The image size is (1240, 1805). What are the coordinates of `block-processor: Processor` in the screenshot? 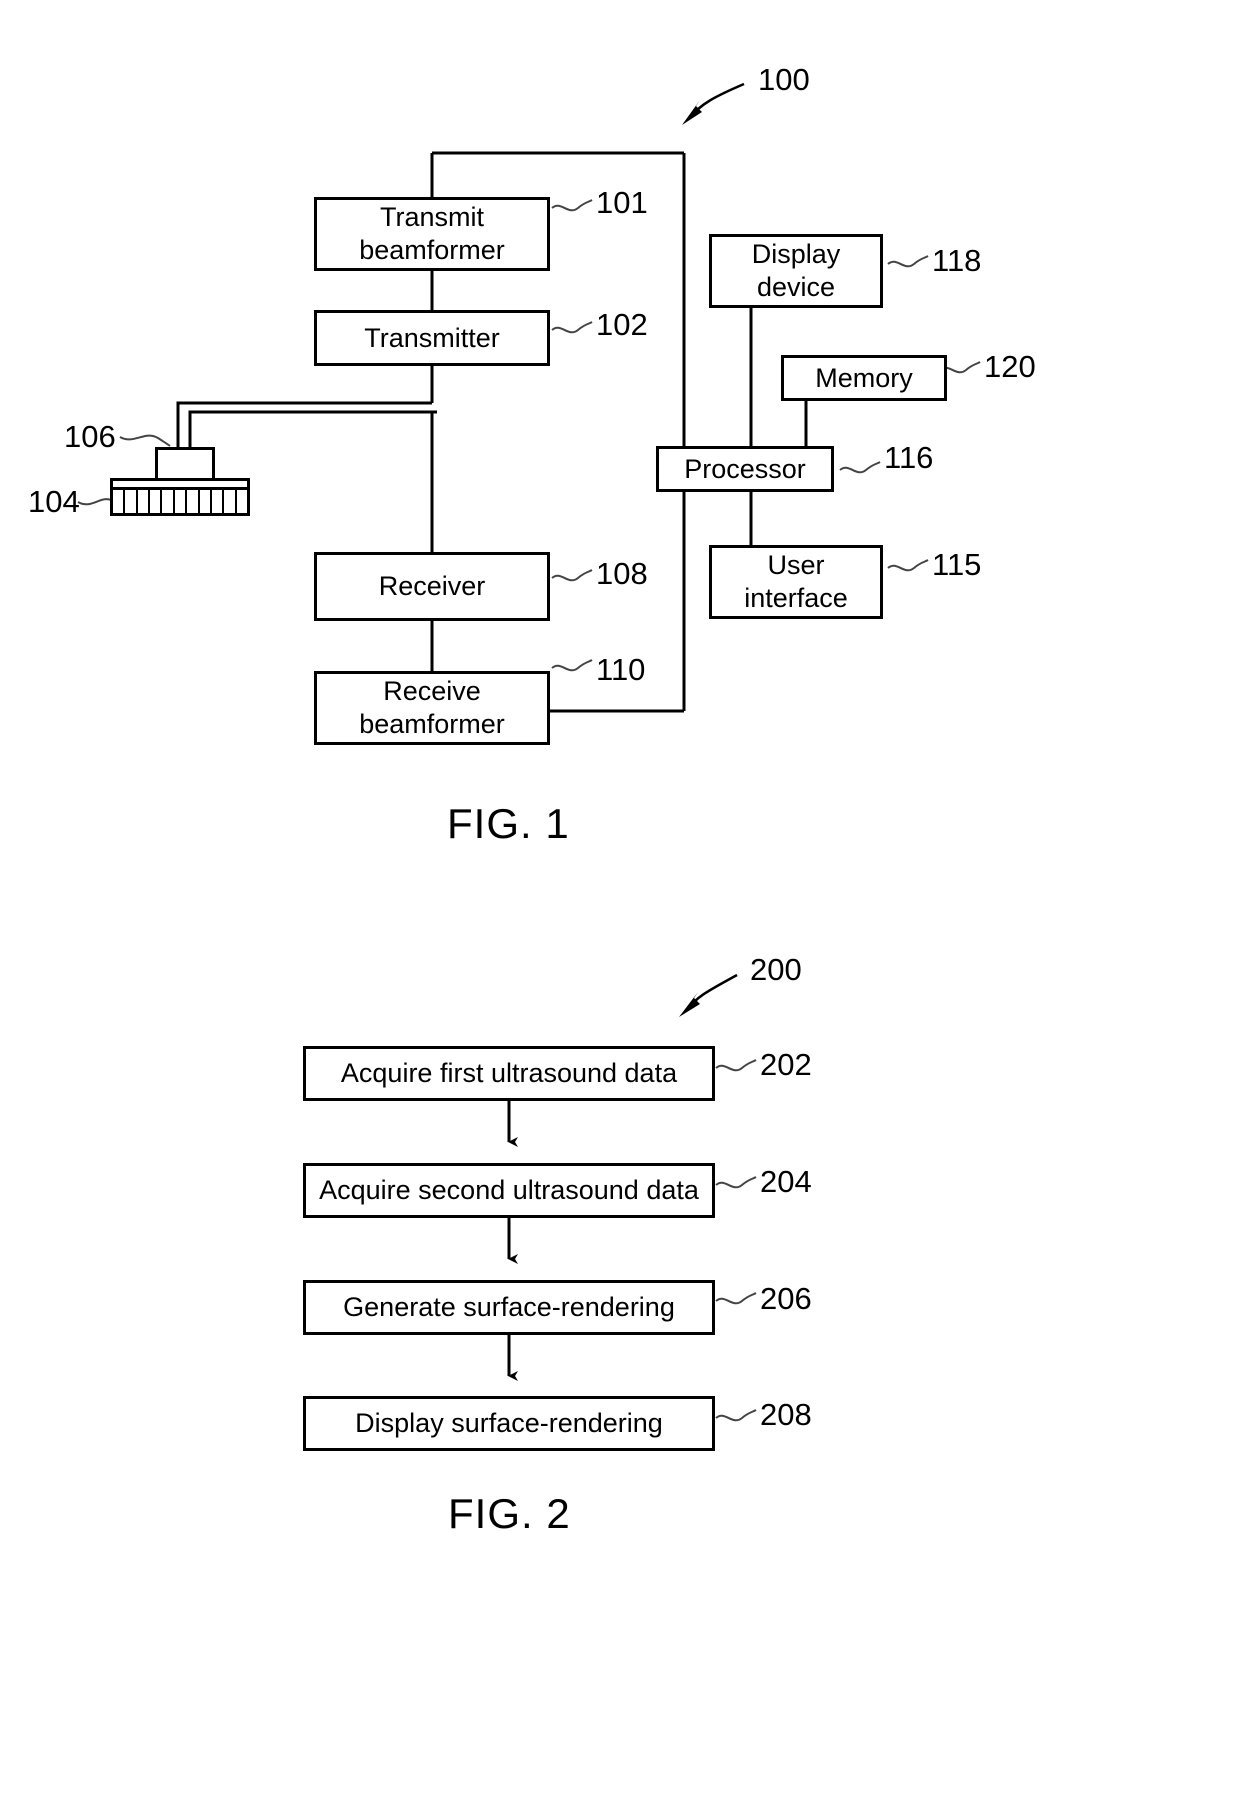 It's located at (745, 469).